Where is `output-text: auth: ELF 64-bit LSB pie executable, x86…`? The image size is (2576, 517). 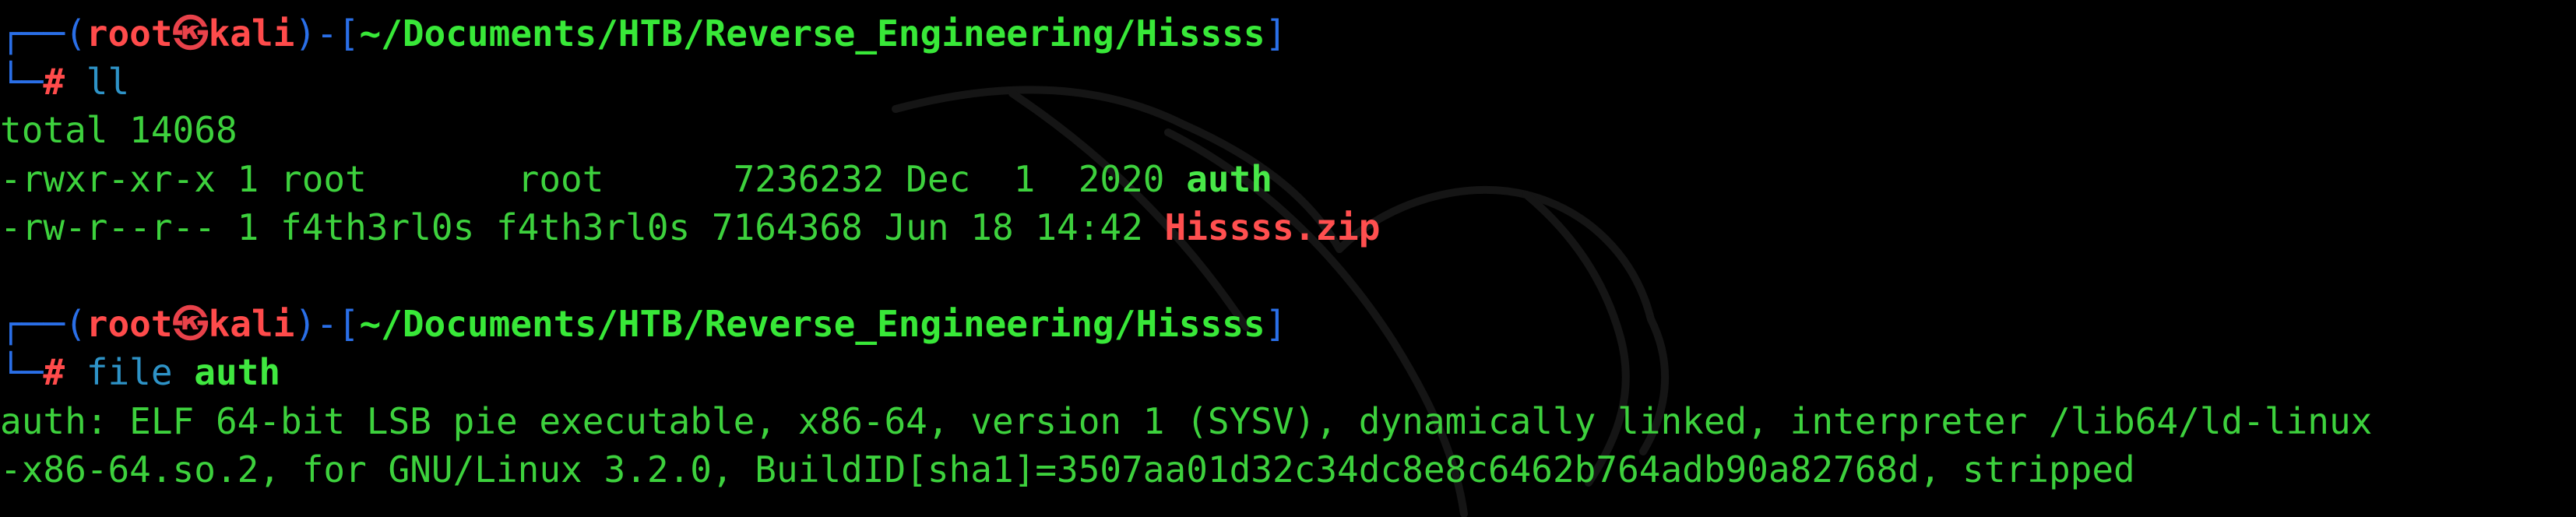 output-text: auth: ELF 64-bit LSB pie executable, x86… is located at coordinates (1186, 421).